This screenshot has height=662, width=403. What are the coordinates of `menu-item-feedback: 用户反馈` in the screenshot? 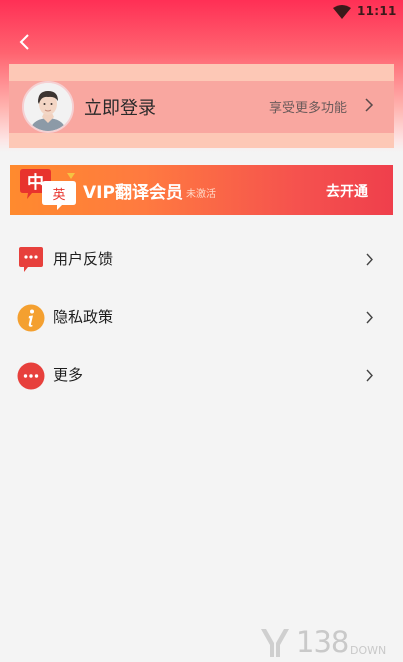 It's located at (201, 260).